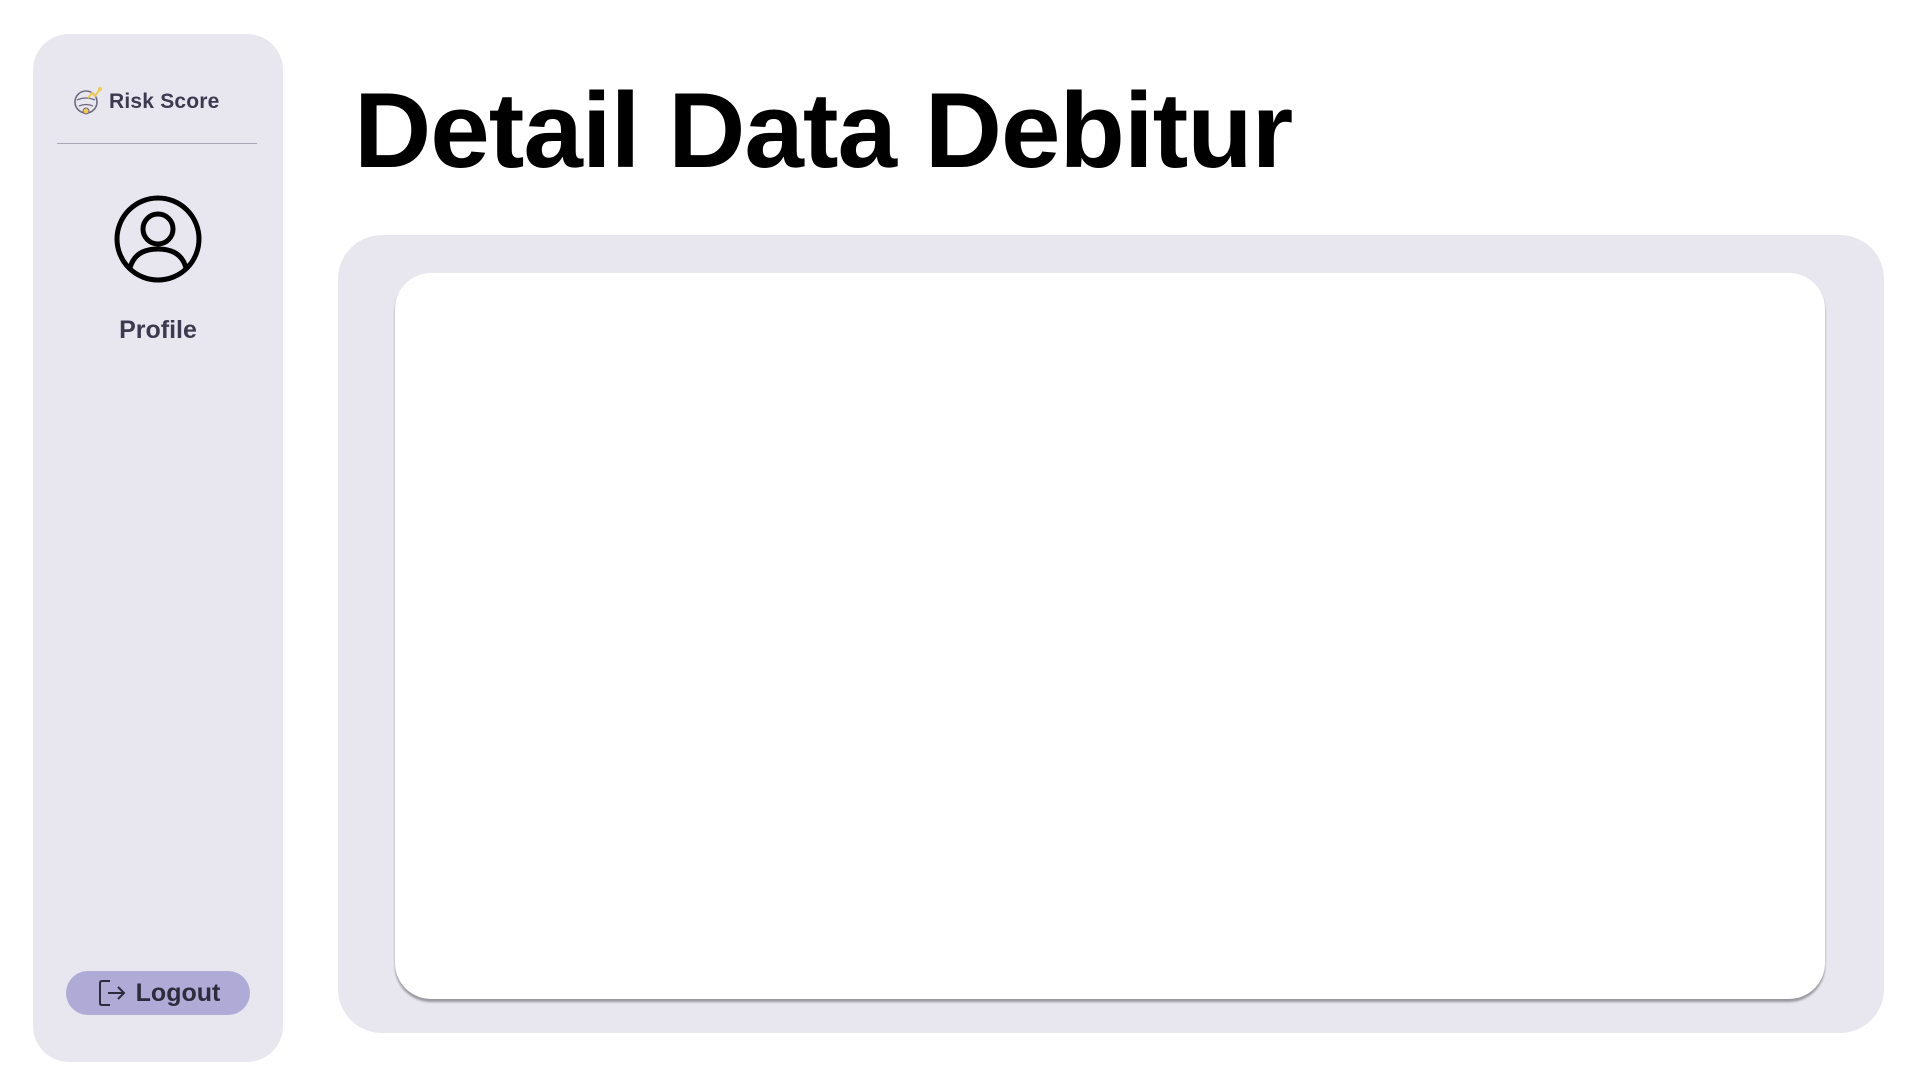  I want to click on page-title: Detail Data Debitur, so click(823, 130).